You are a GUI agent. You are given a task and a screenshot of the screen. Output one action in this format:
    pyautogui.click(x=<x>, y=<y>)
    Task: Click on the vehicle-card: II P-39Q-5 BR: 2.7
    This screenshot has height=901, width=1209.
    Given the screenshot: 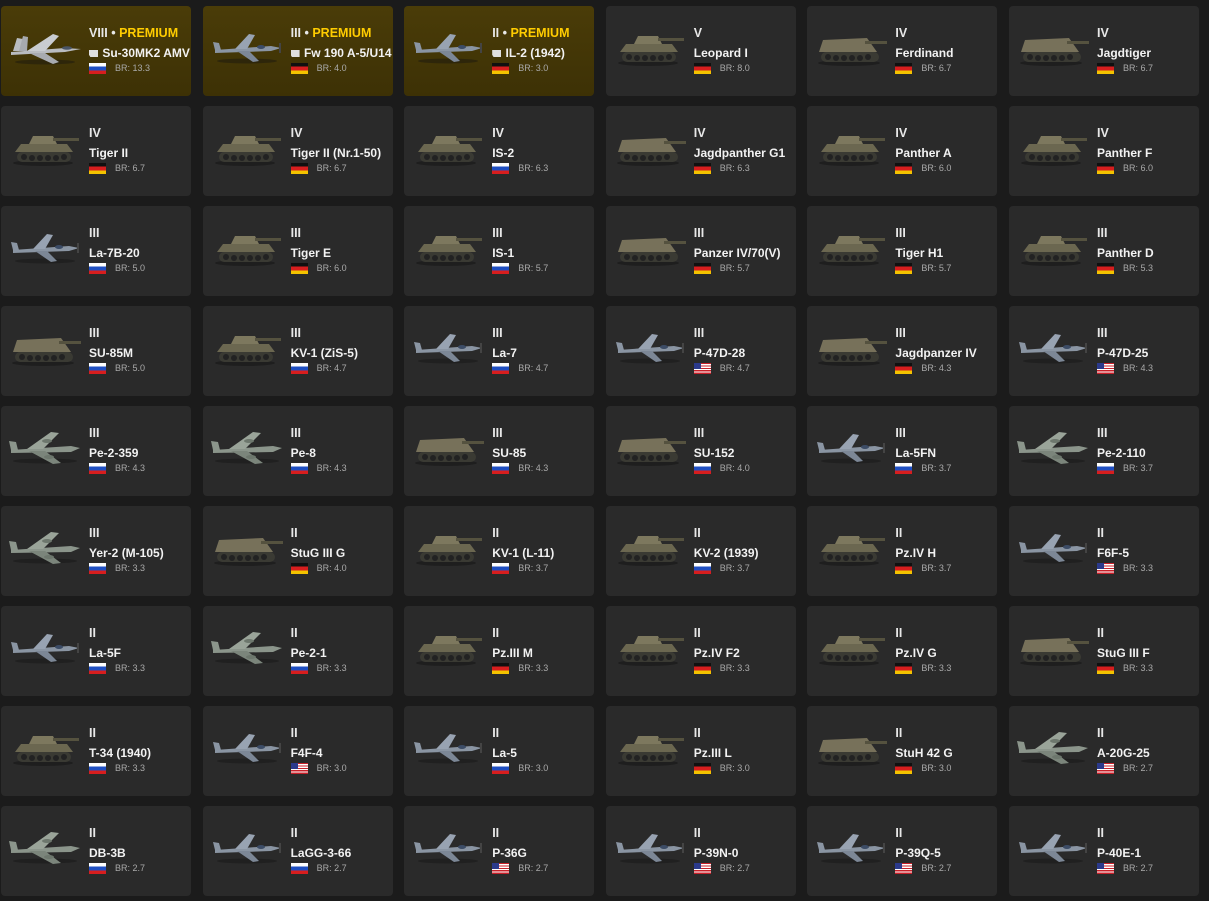 What is the action you would take?
    pyautogui.click(x=902, y=851)
    